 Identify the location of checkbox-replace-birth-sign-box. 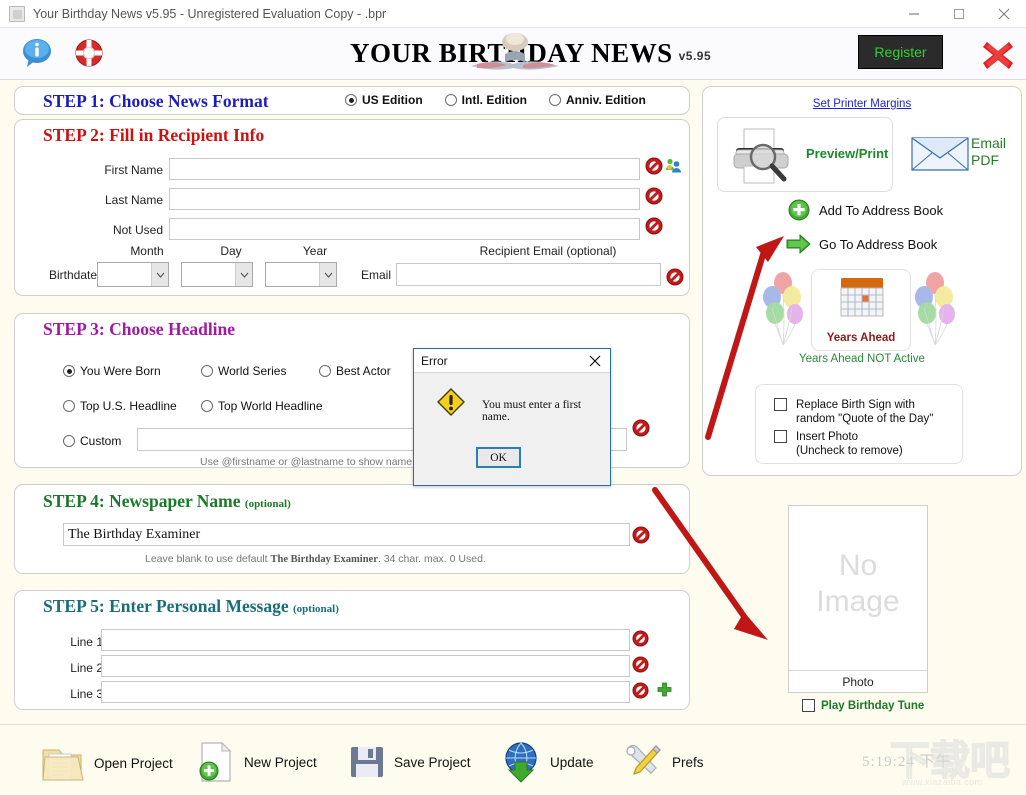
(780, 404).